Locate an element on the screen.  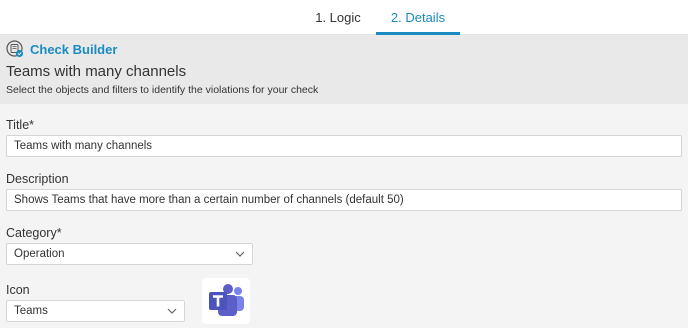
tab-logic: 1. Logic is located at coordinates (338, 17).